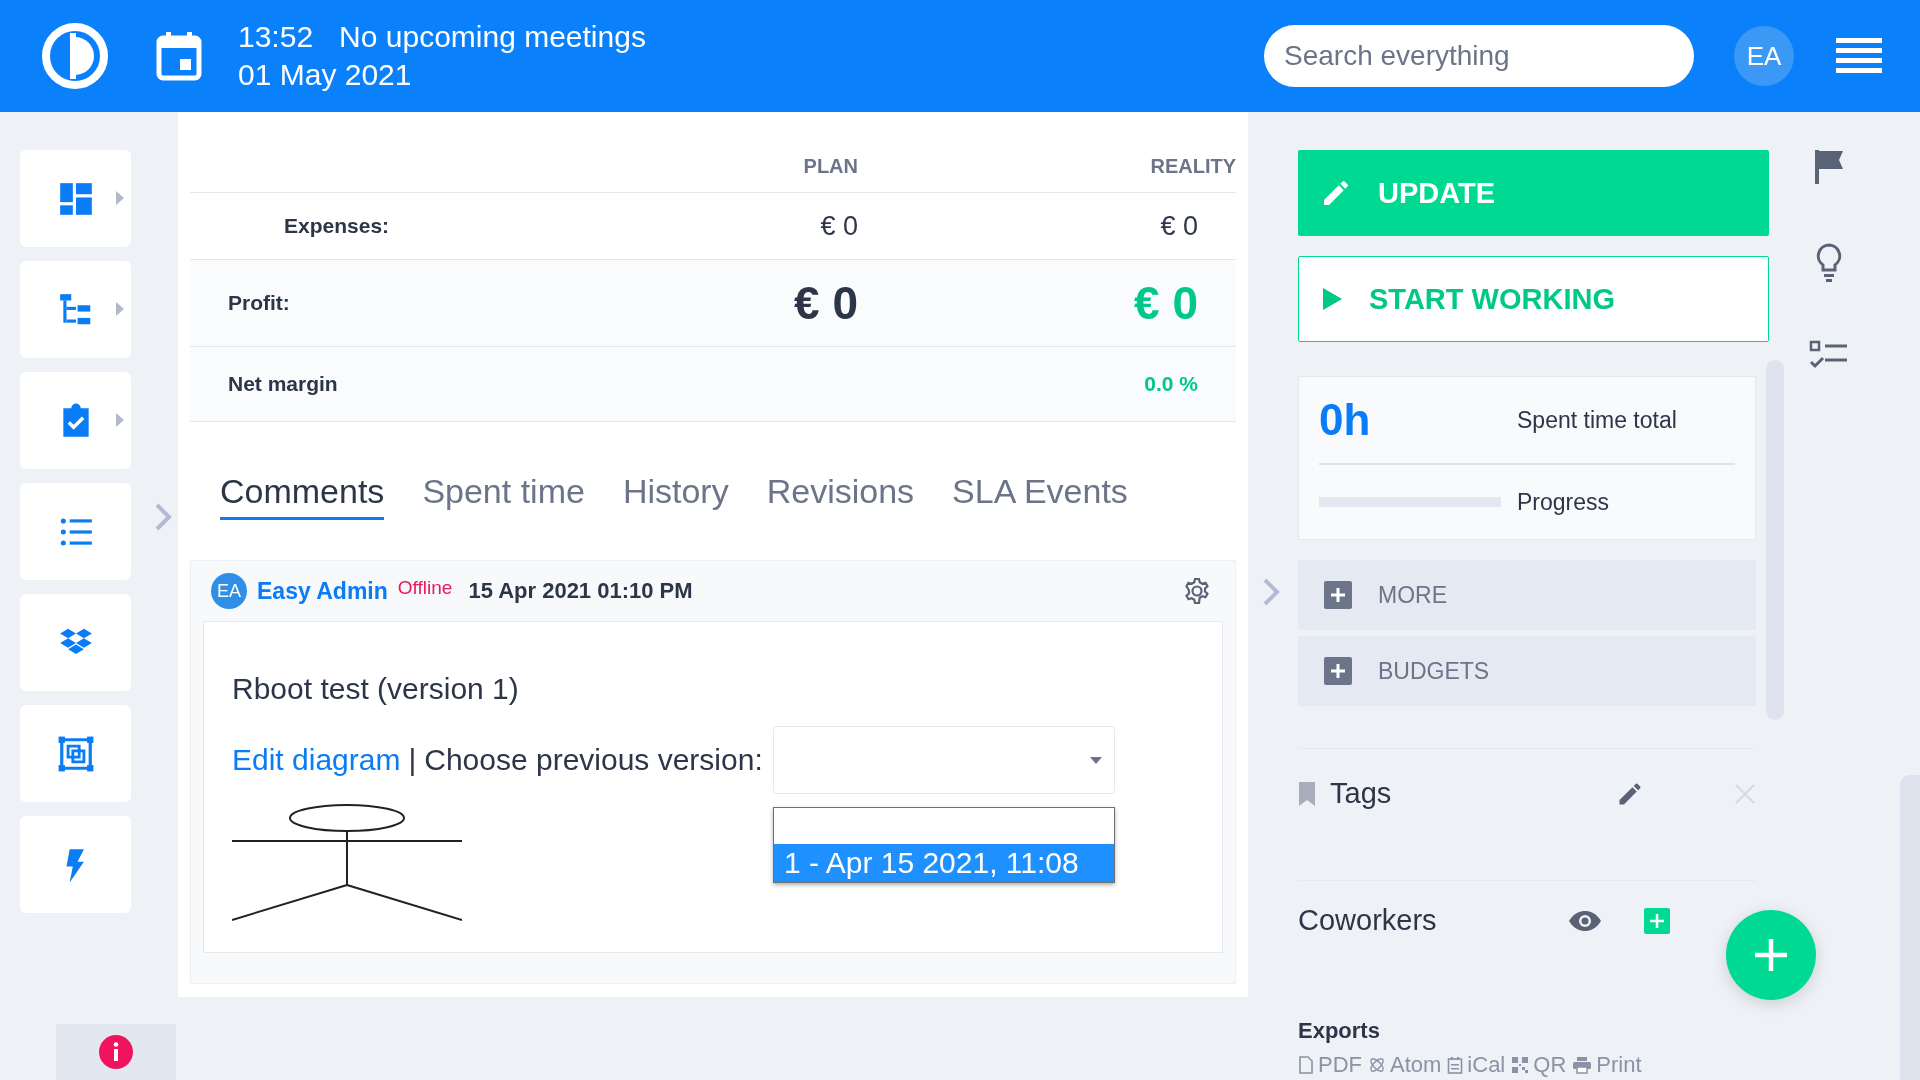 The height and width of the screenshot is (1080, 1920). I want to click on export-link: Atom, so click(1405, 1065).